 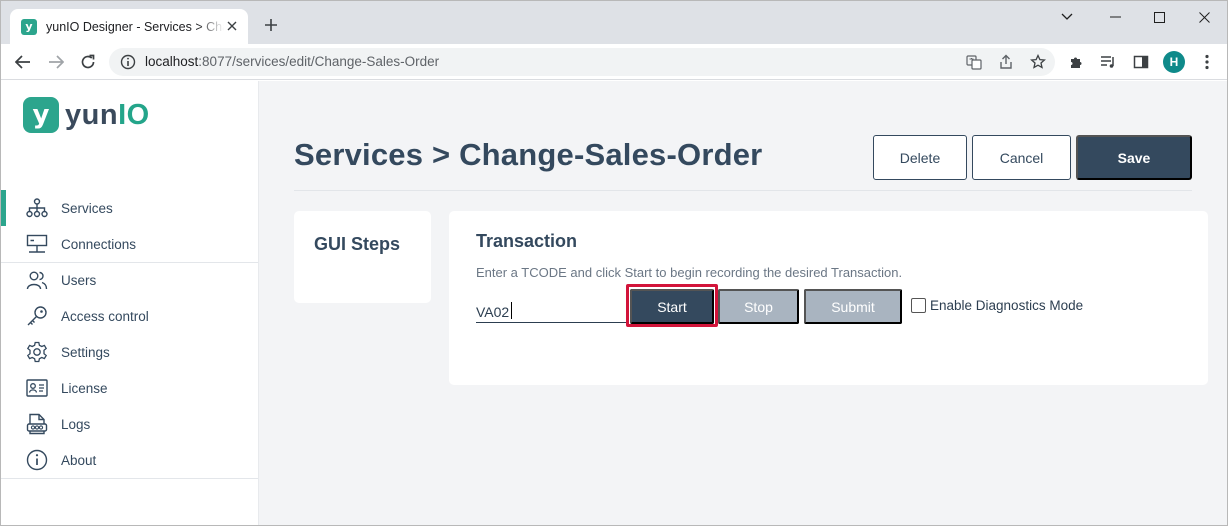 I want to click on sidebar-item-settings: Settings, so click(x=129, y=352).